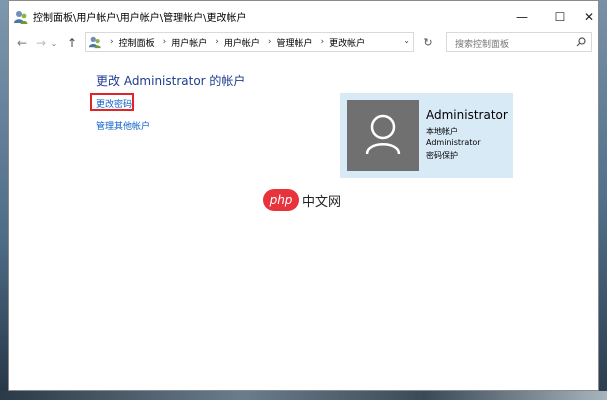 The width and height of the screenshot is (607, 400). I want to click on breadcrumb-change-account: 更改帐户, so click(347, 42).